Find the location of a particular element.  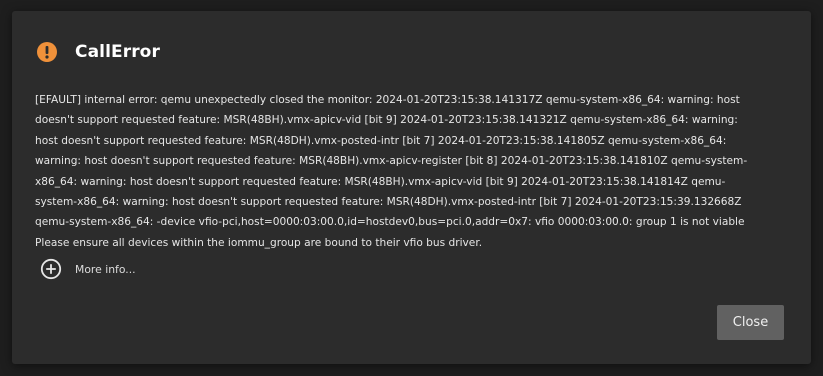

dialog-header: CallError is located at coordinates (98, 52).